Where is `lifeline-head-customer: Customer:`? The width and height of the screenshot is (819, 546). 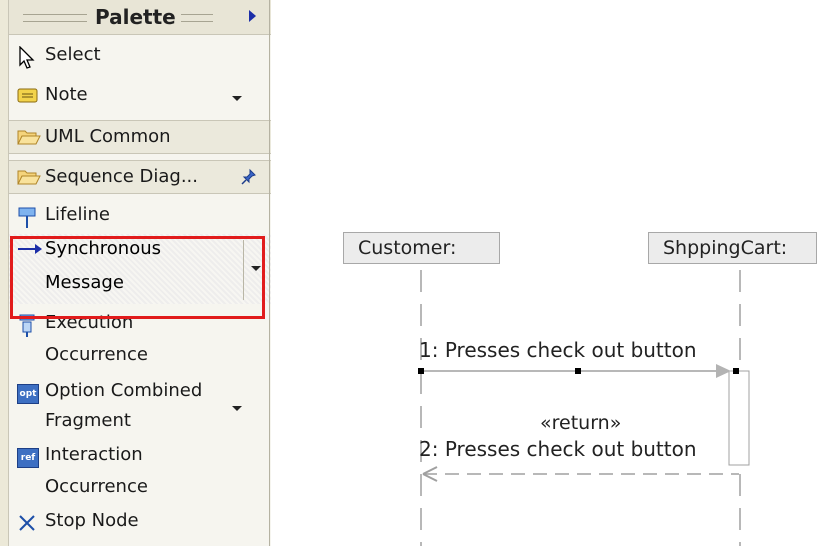 lifeline-head-customer: Customer: is located at coordinates (421, 248).